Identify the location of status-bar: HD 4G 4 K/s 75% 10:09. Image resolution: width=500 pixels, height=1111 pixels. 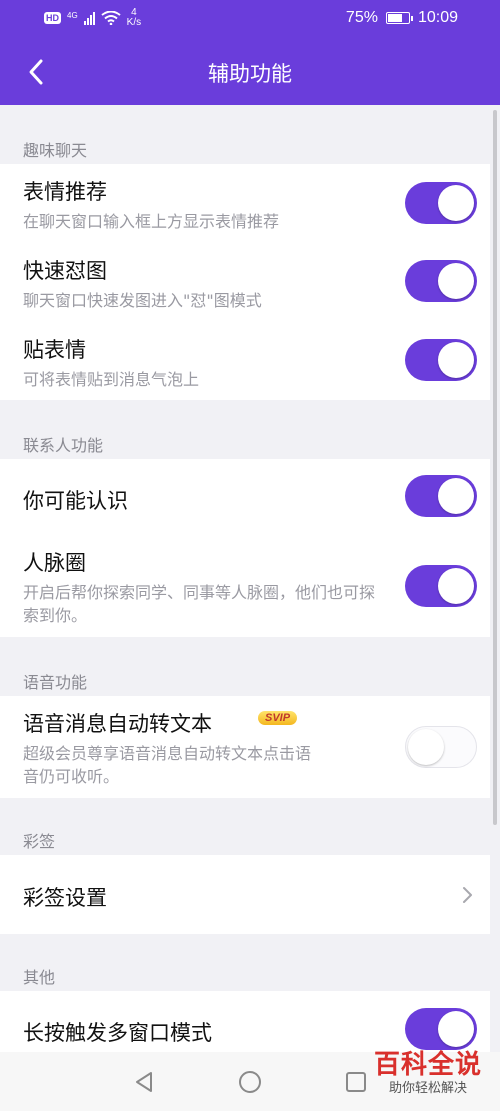
(250, 20).